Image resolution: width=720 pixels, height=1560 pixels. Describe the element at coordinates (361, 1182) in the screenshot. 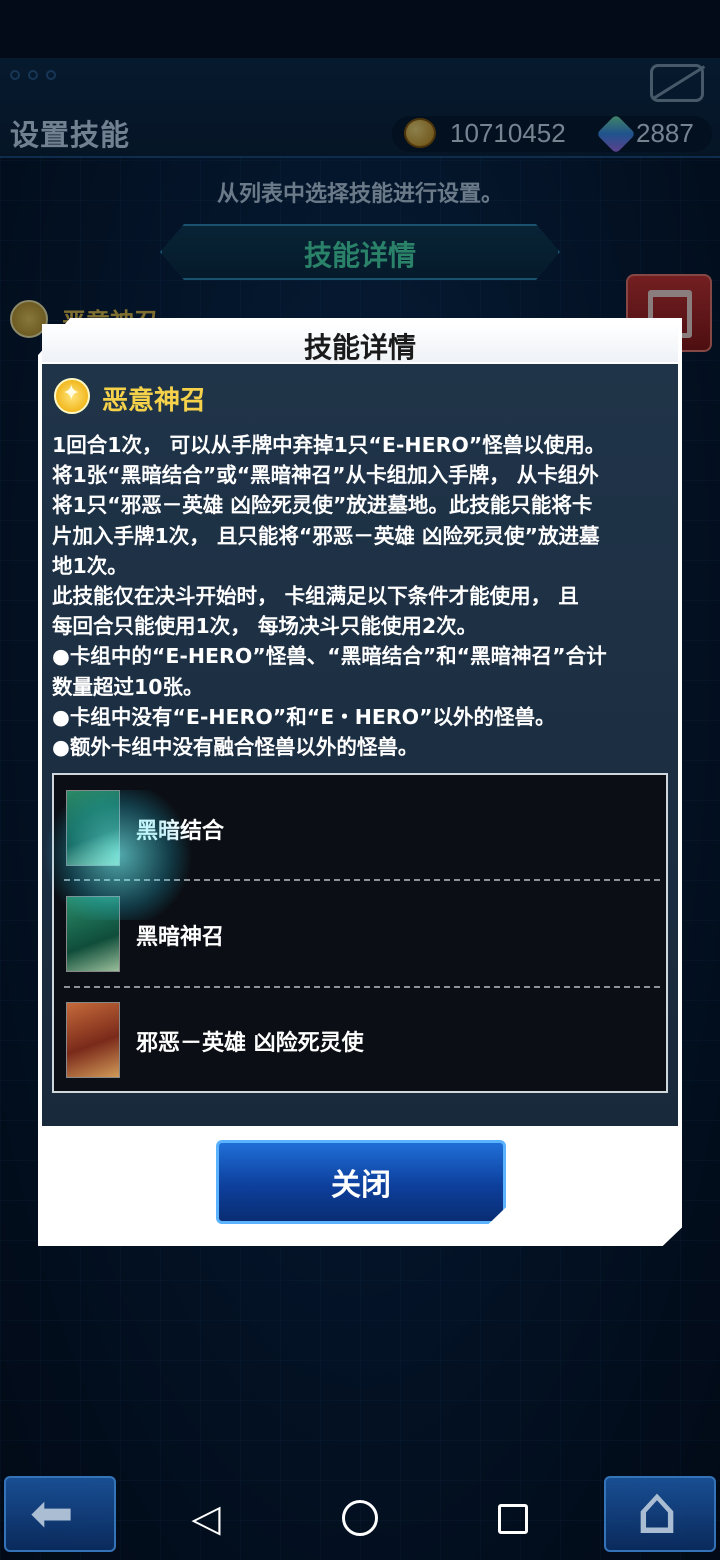

I see `close-button` at that location.